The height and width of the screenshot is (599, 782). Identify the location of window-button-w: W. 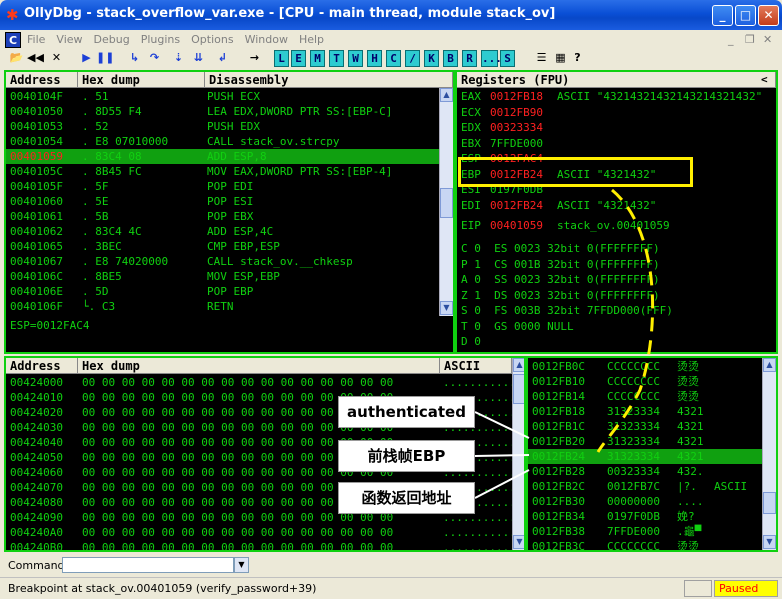
(355, 58).